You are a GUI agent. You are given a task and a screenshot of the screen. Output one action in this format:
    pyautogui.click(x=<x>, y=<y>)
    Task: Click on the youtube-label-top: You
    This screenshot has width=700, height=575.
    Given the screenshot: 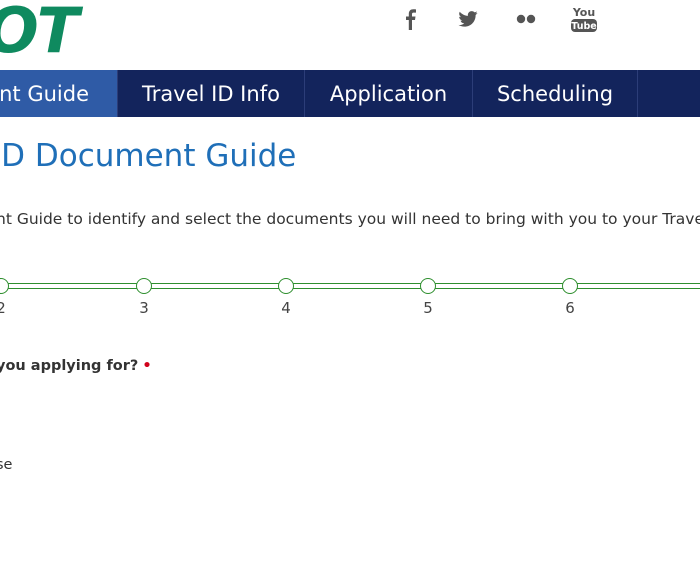 What is the action you would take?
    pyautogui.click(x=583, y=12)
    